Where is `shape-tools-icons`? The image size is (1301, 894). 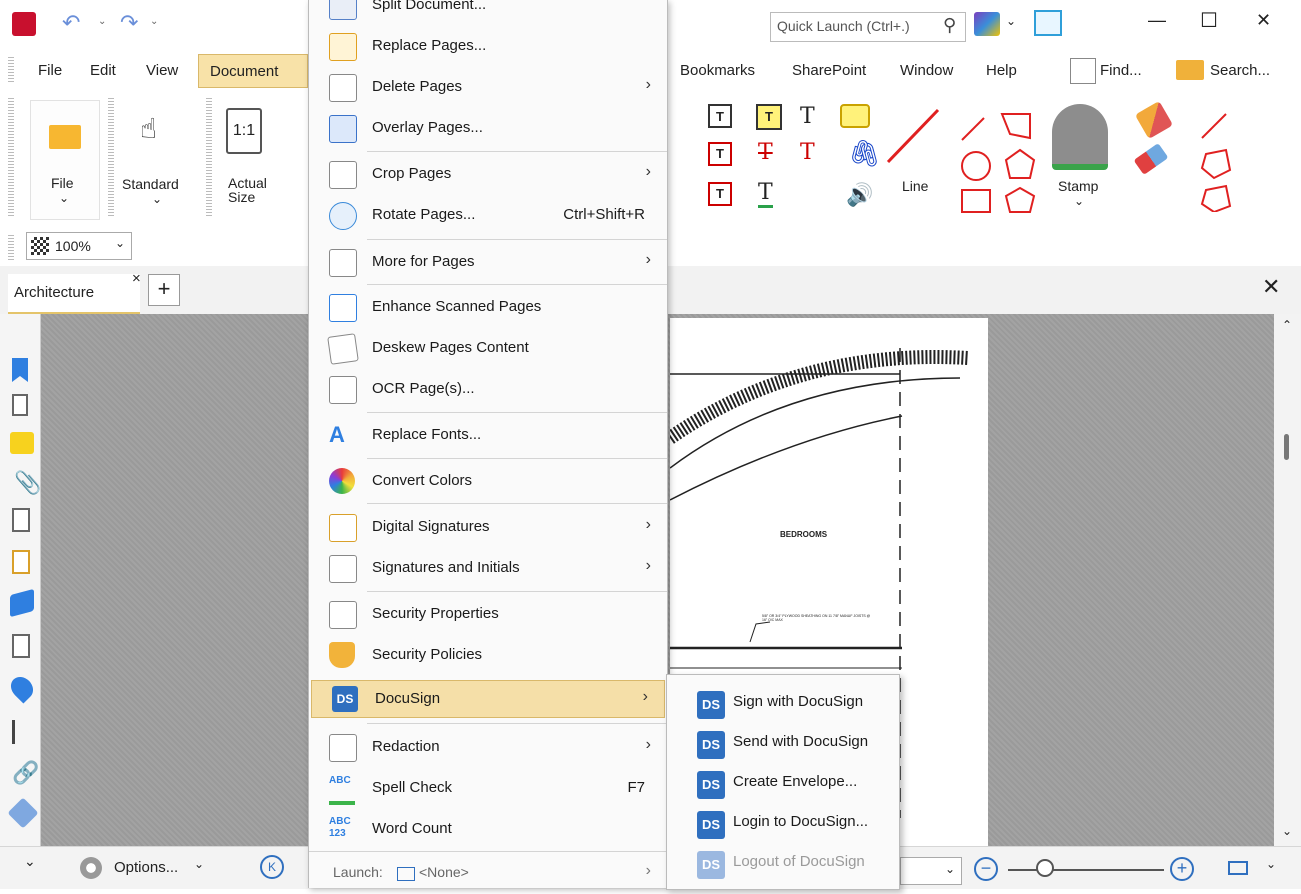 shape-tools-icons is located at coordinates (997, 160).